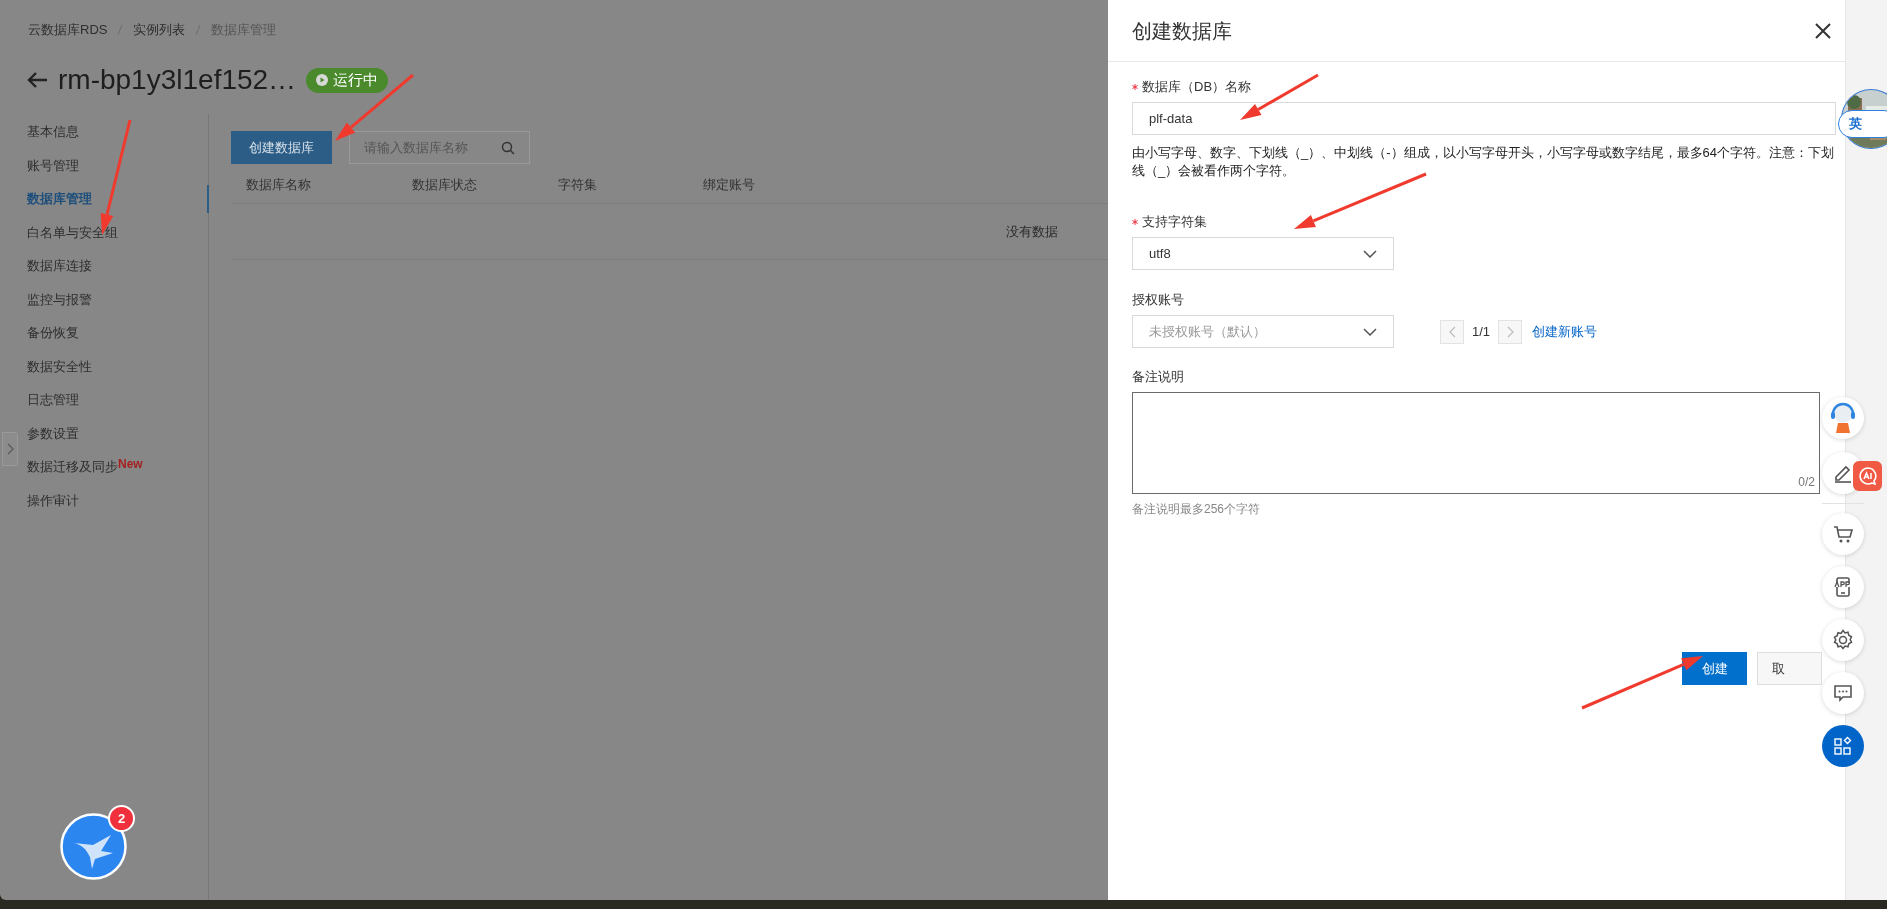  I want to click on settings-icon, so click(1843, 640).